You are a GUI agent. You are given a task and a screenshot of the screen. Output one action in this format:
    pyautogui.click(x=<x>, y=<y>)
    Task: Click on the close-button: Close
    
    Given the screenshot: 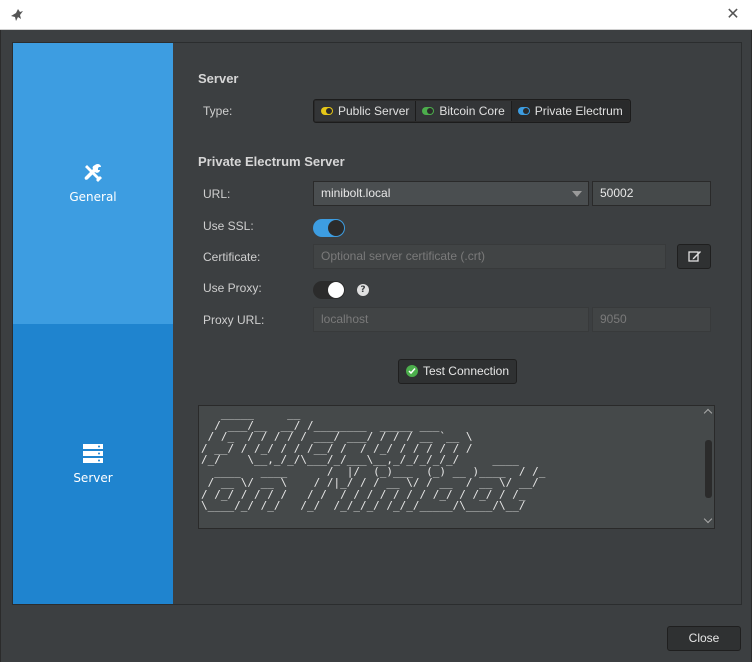 What is the action you would take?
    pyautogui.click(x=704, y=638)
    